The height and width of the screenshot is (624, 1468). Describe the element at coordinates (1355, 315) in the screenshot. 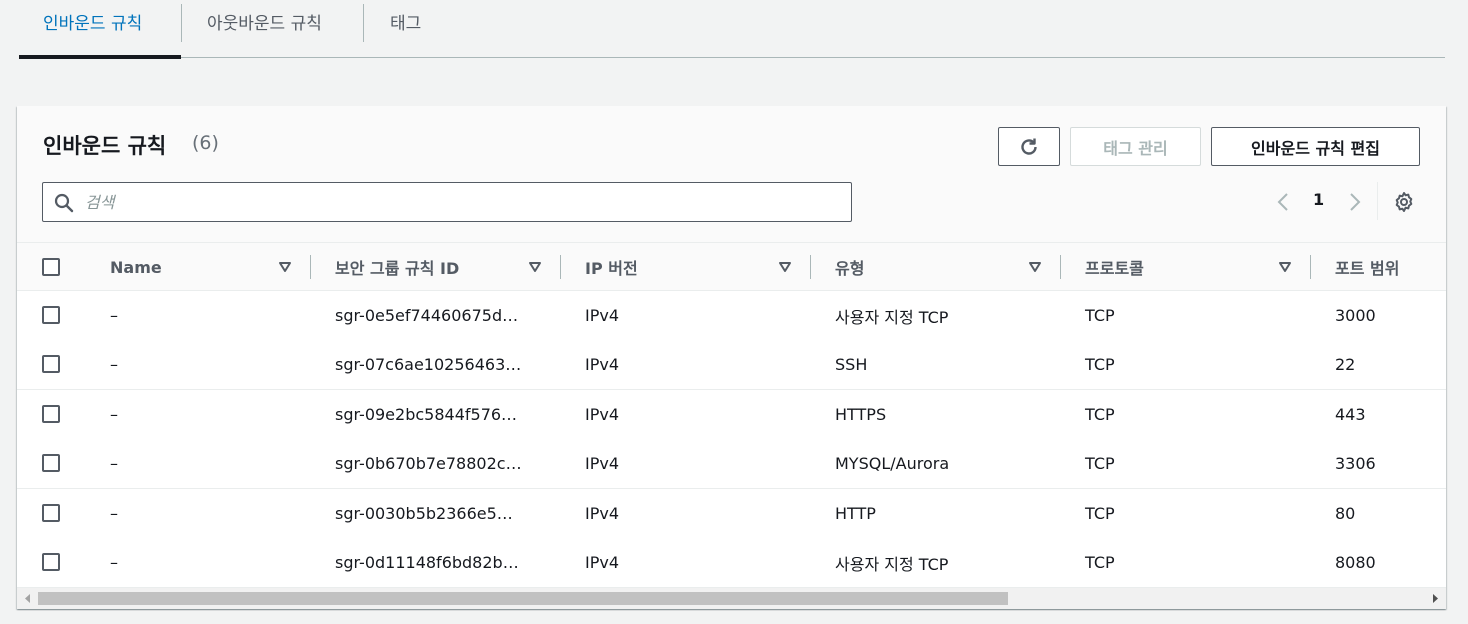

I see `cell-port-range: 3000` at that location.